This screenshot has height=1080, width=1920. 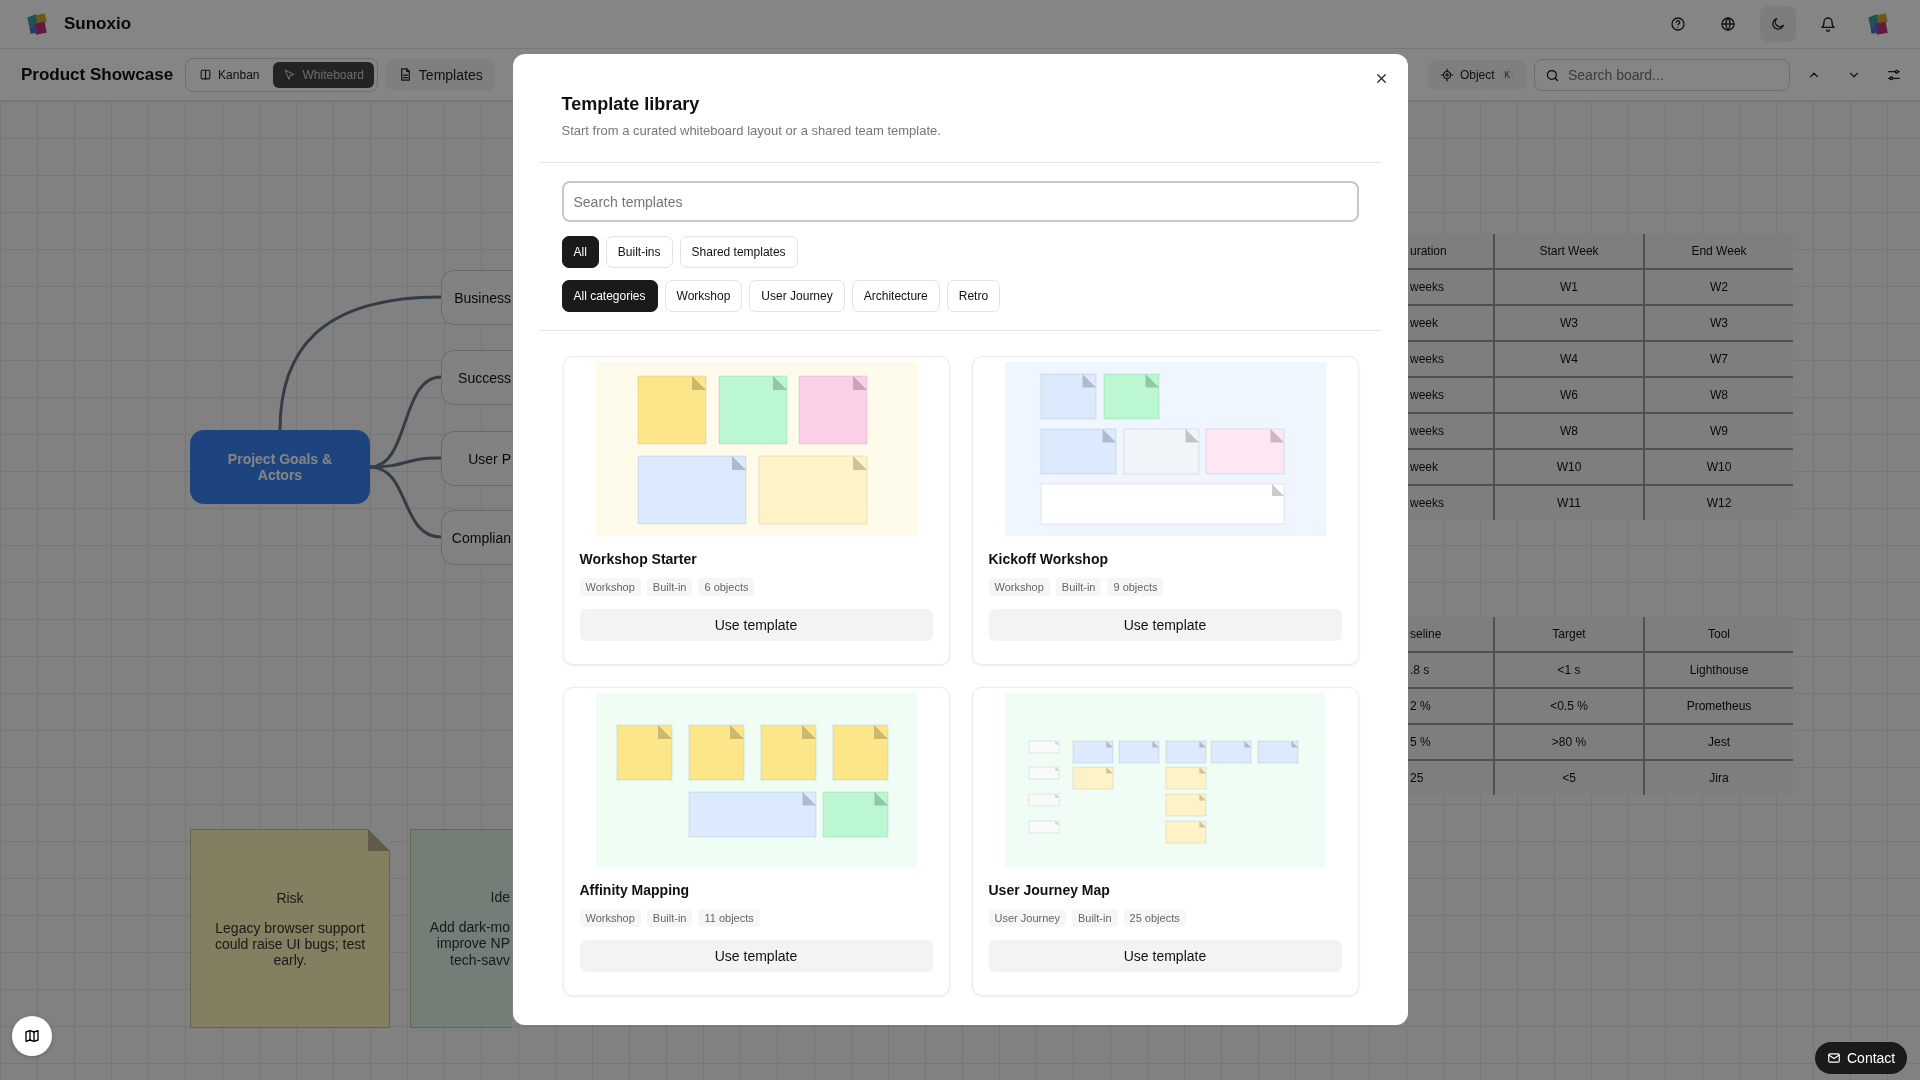 I want to click on table-cell: W12, so click(x=1718, y=502).